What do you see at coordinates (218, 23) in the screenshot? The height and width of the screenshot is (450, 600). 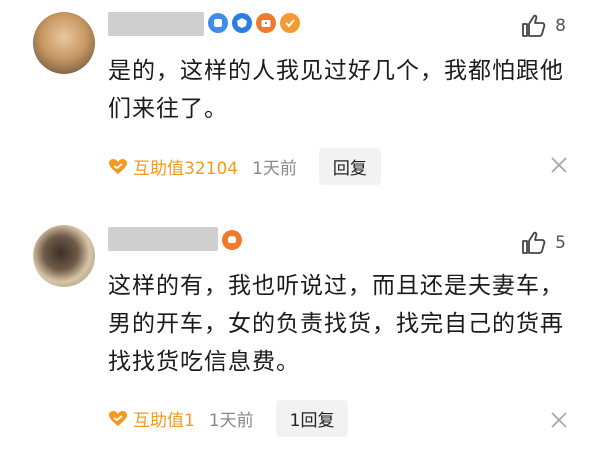 I see `level-badge-icon` at bounding box center [218, 23].